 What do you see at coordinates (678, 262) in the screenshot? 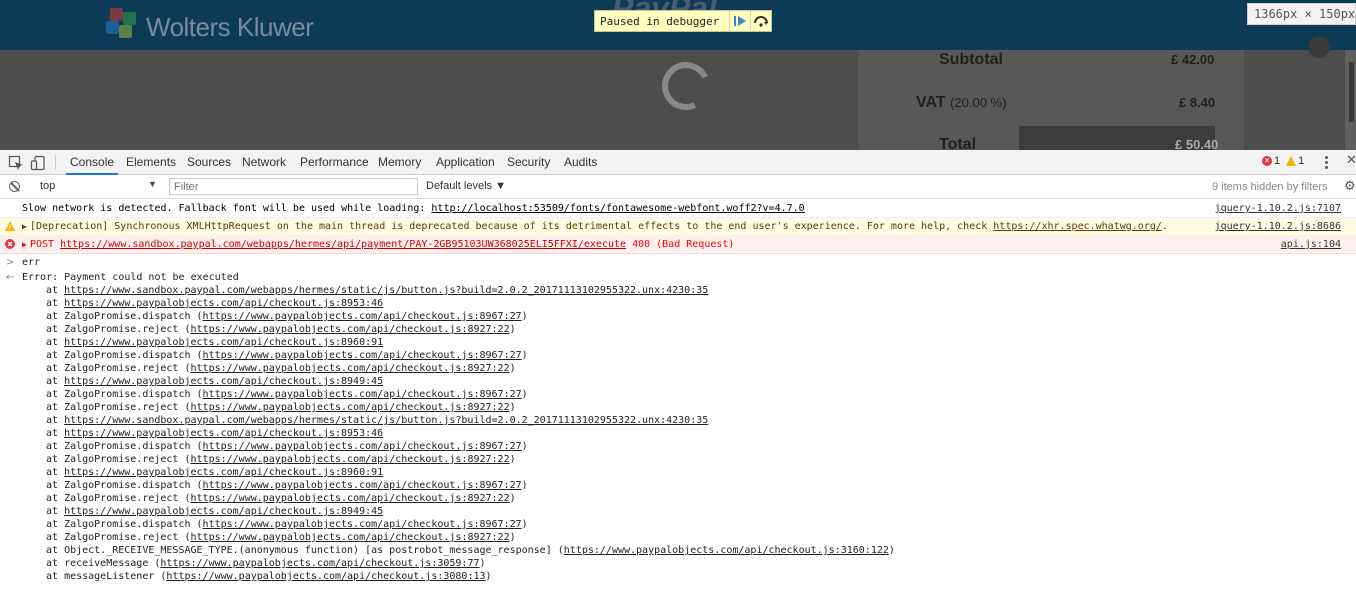
I see `console-input-echo: > err` at bounding box center [678, 262].